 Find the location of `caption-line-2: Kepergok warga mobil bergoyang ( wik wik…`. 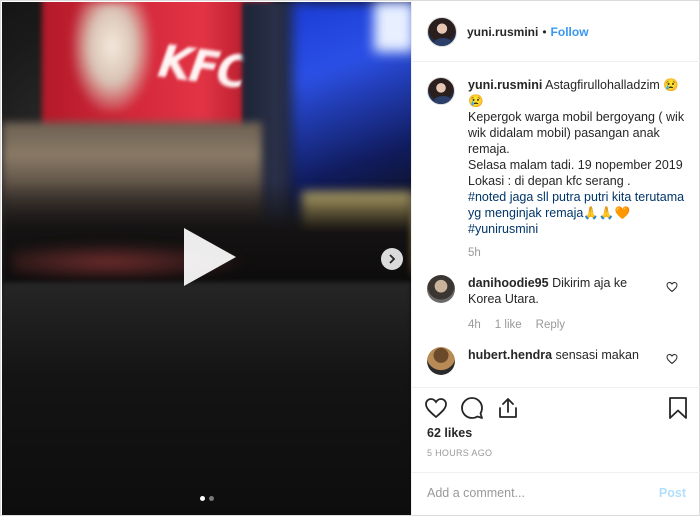

caption-line-2: Kepergok warga mobil bergoyang ( wik wik… is located at coordinates (576, 133).